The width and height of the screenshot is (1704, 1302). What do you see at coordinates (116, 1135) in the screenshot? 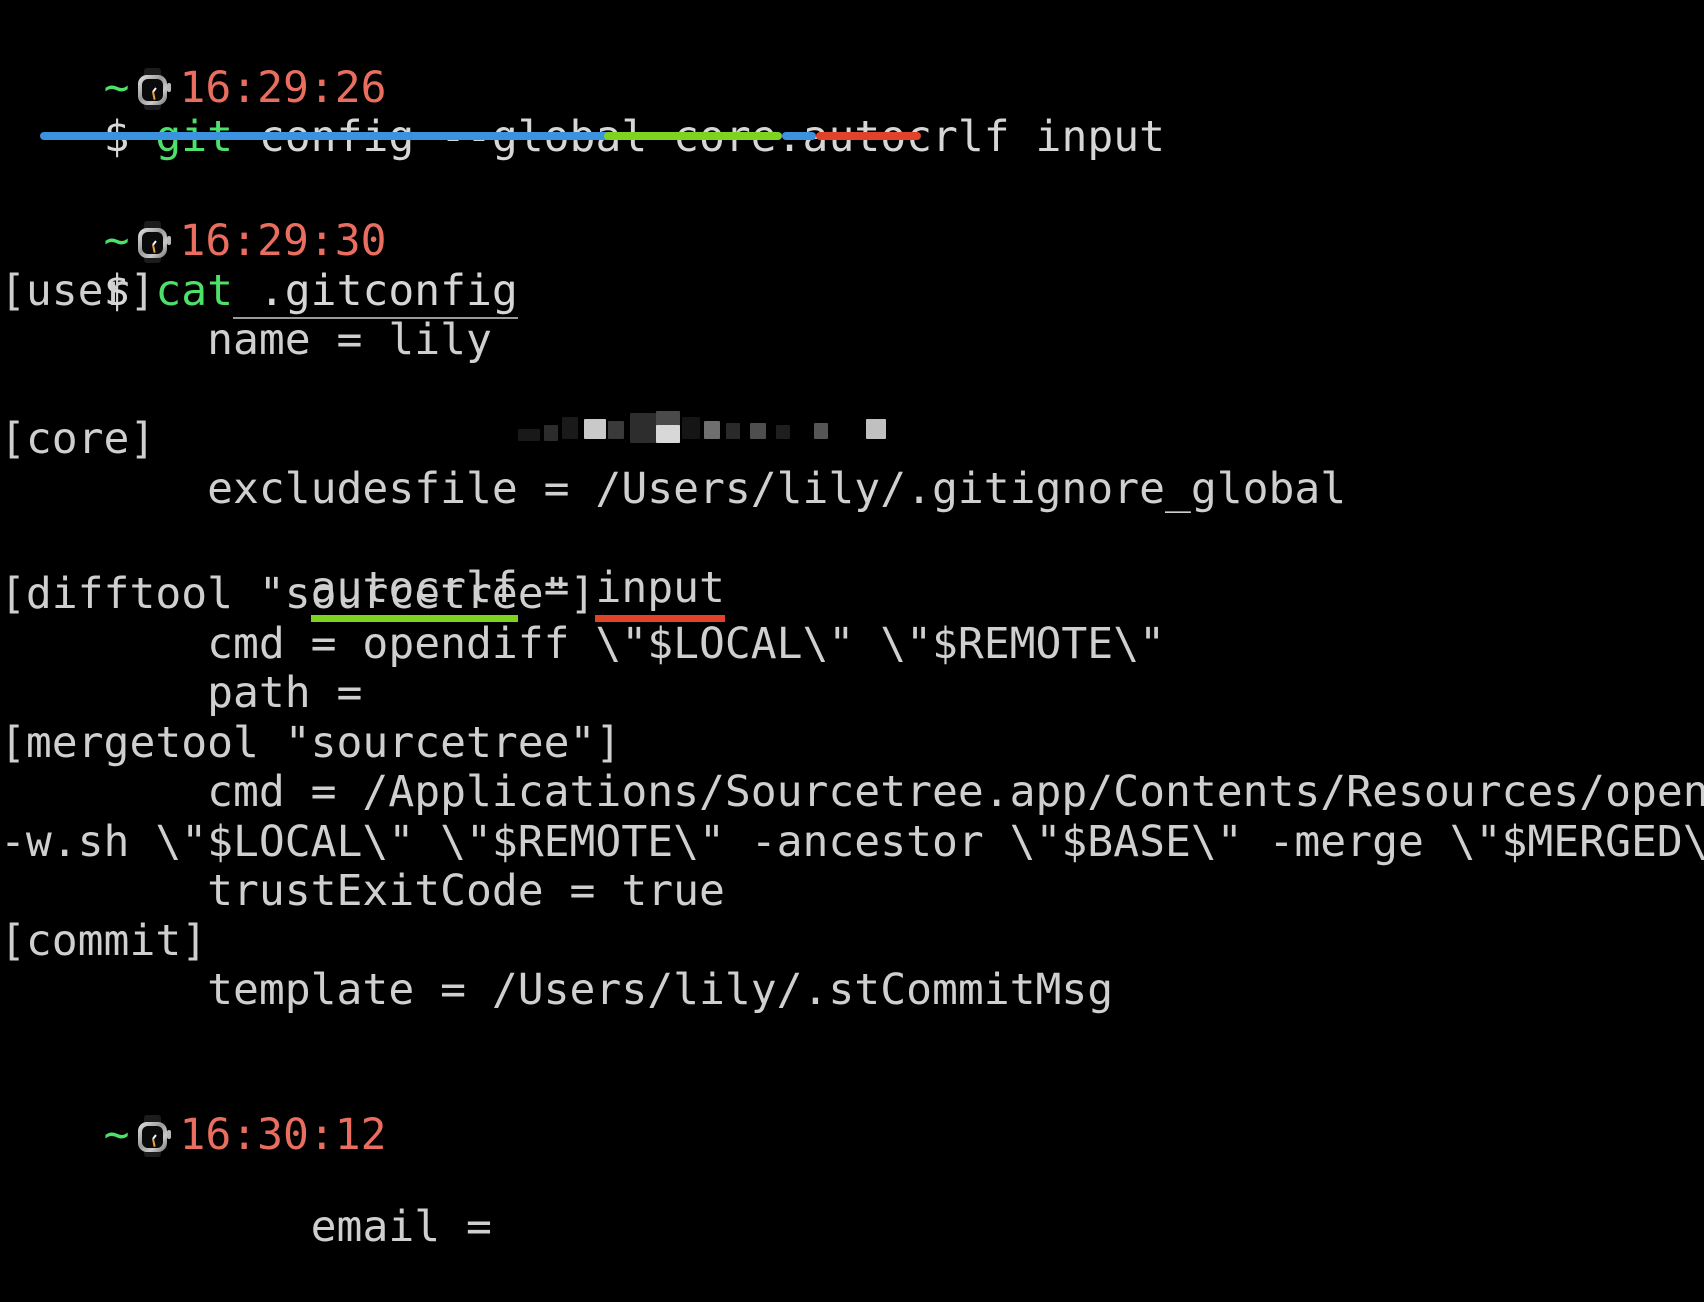
I see `prompt-tilde-3: ~` at bounding box center [116, 1135].